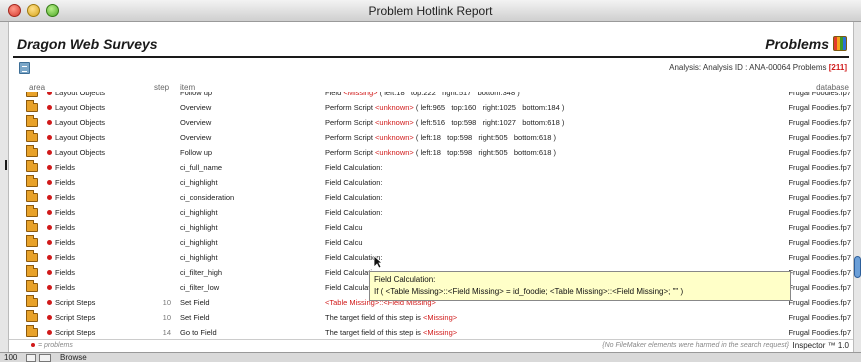  I want to click on zoom-level: 100, so click(10, 357).